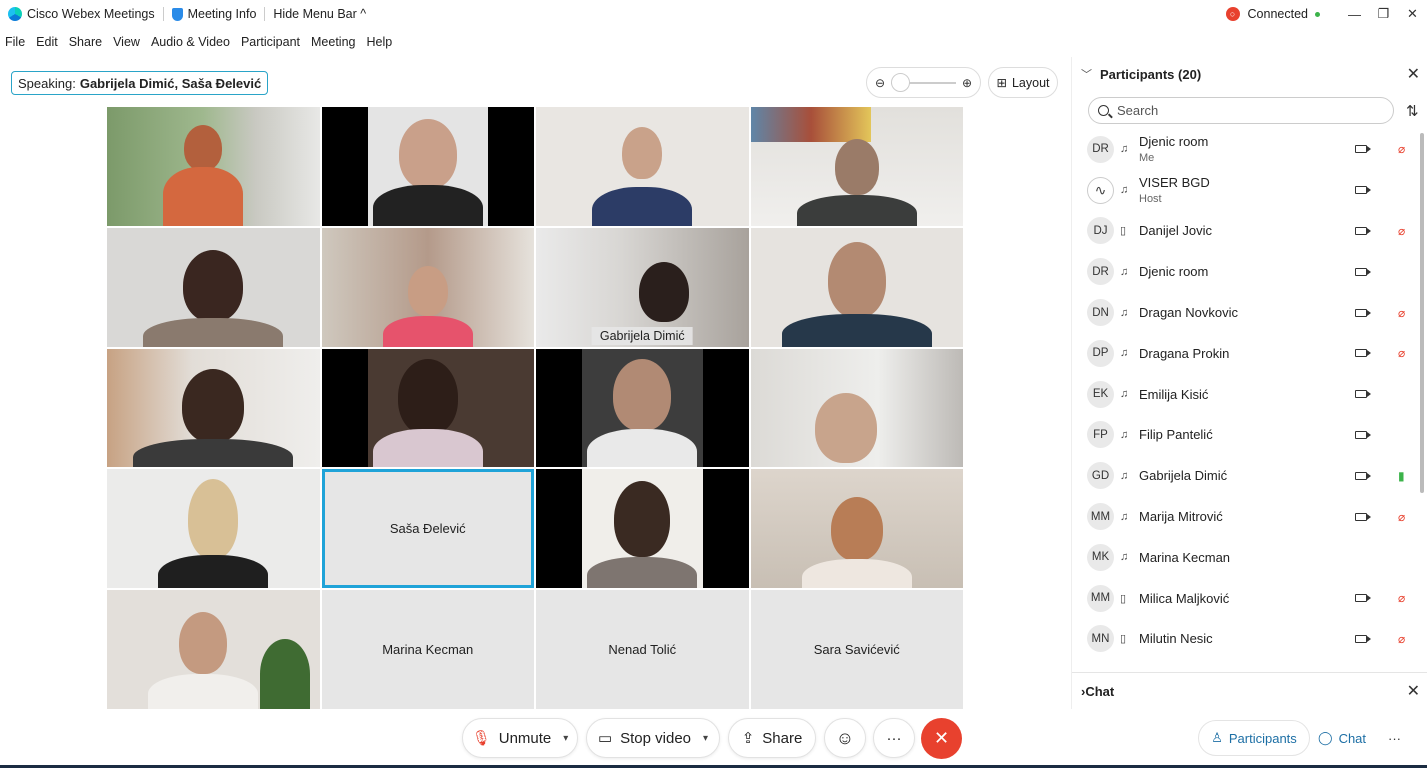 The width and height of the screenshot is (1427, 768). Describe the element at coordinates (1246, 516) in the screenshot. I see `participant-row: MM ♫ Marija Mitrović ⌀` at that location.